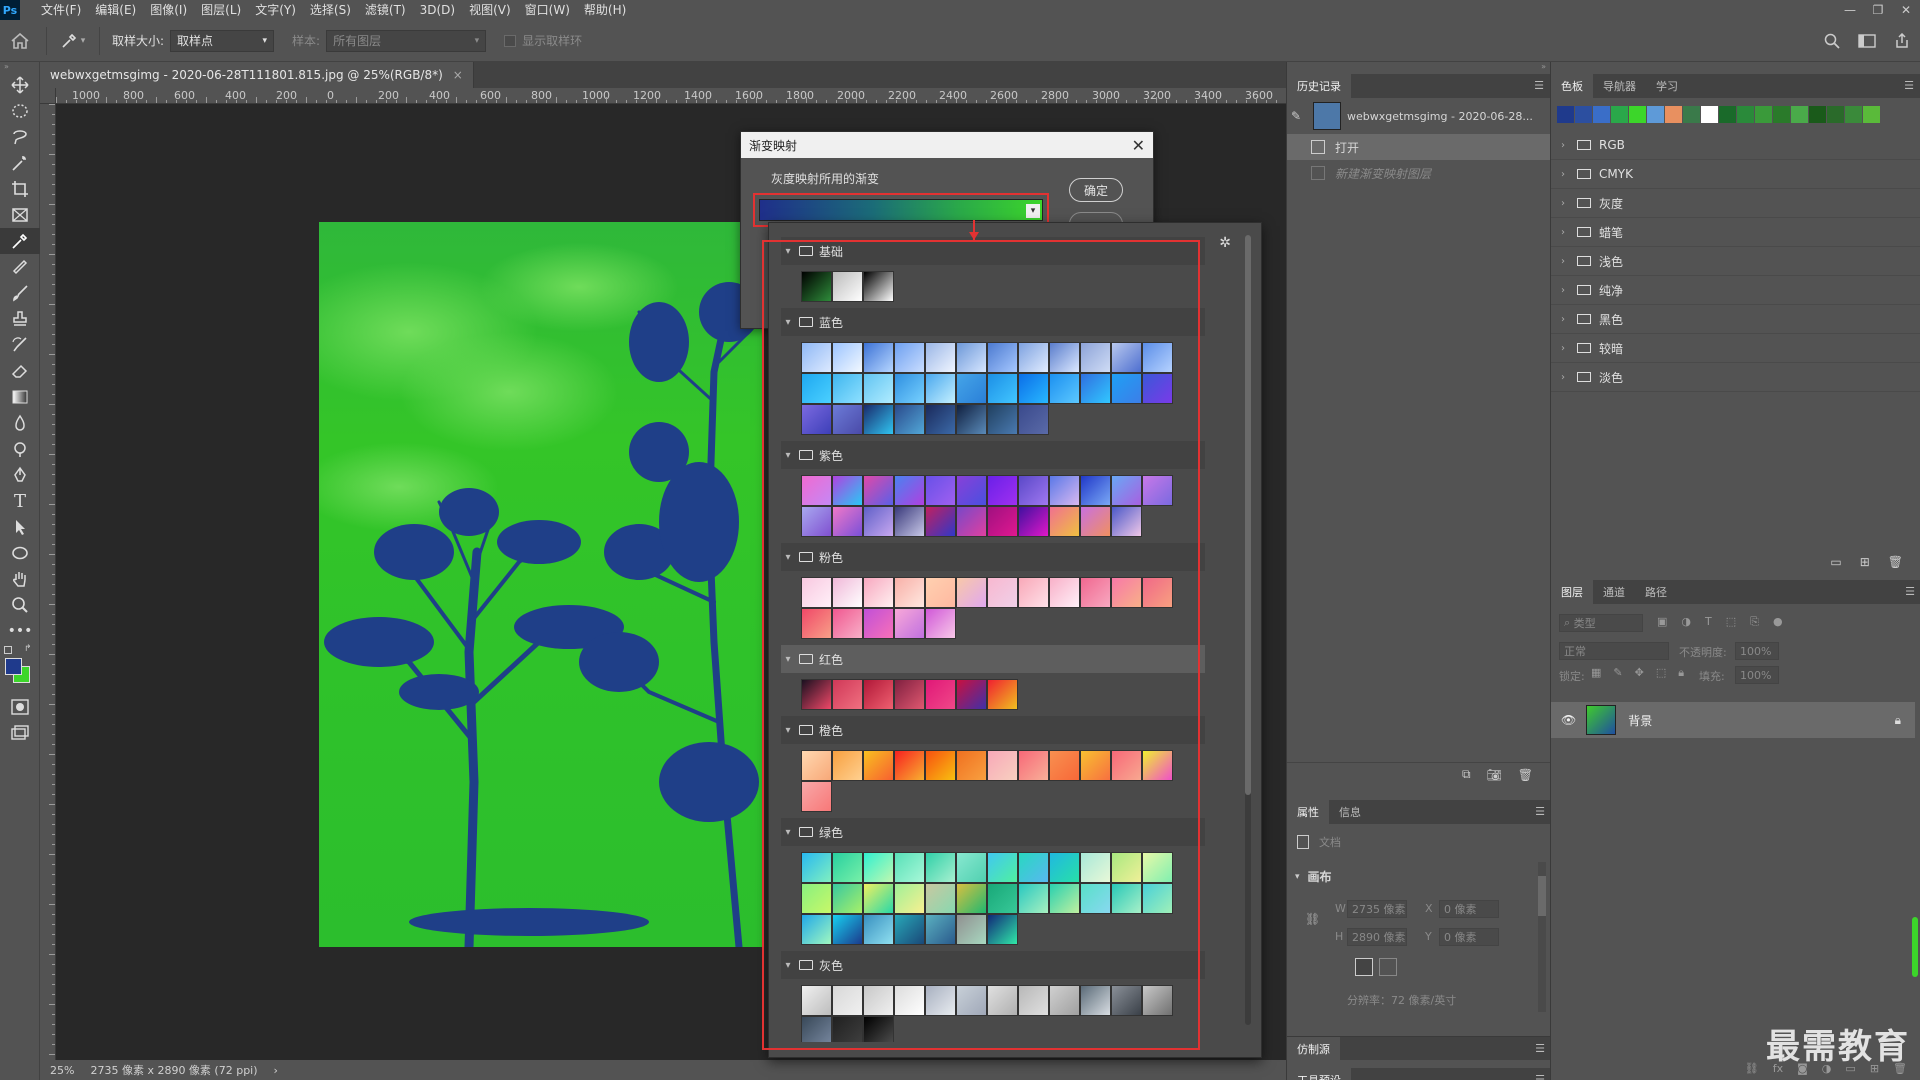 Image resolution: width=1920 pixels, height=1080 pixels. I want to click on tab-tool-presets: 工具预设, so click(1319, 1074).